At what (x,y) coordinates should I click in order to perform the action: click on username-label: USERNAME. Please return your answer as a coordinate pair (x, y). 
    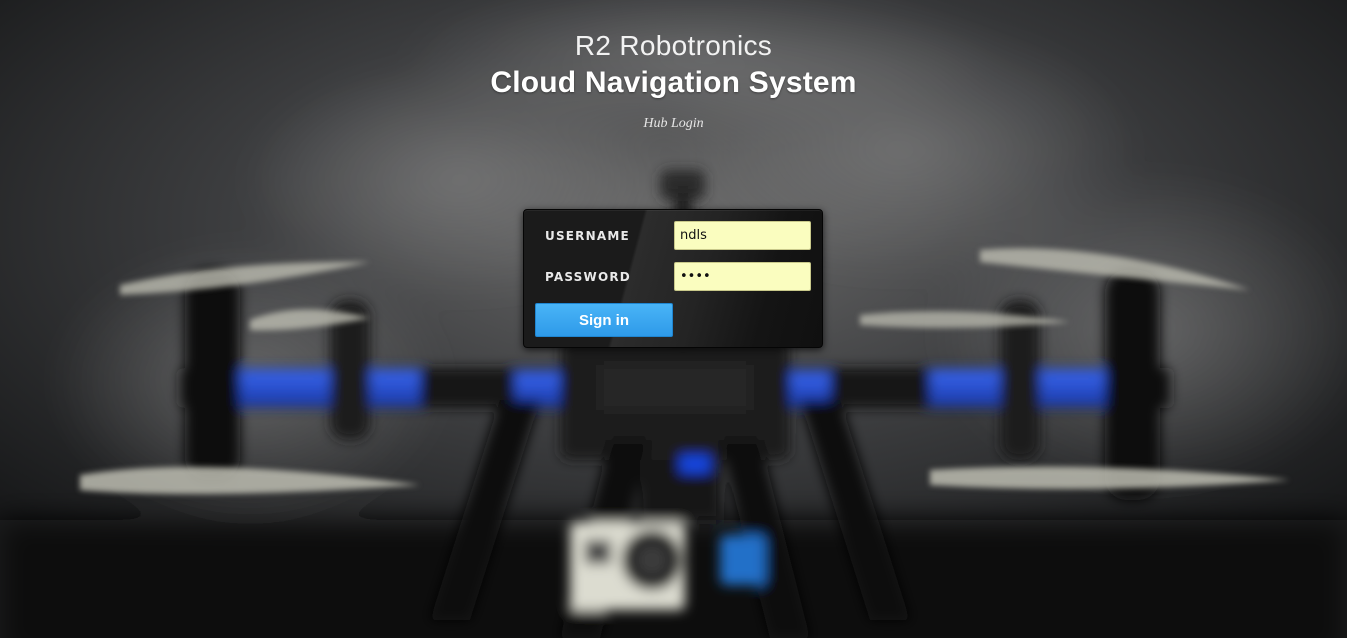
    Looking at the image, I should click on (587, 236).